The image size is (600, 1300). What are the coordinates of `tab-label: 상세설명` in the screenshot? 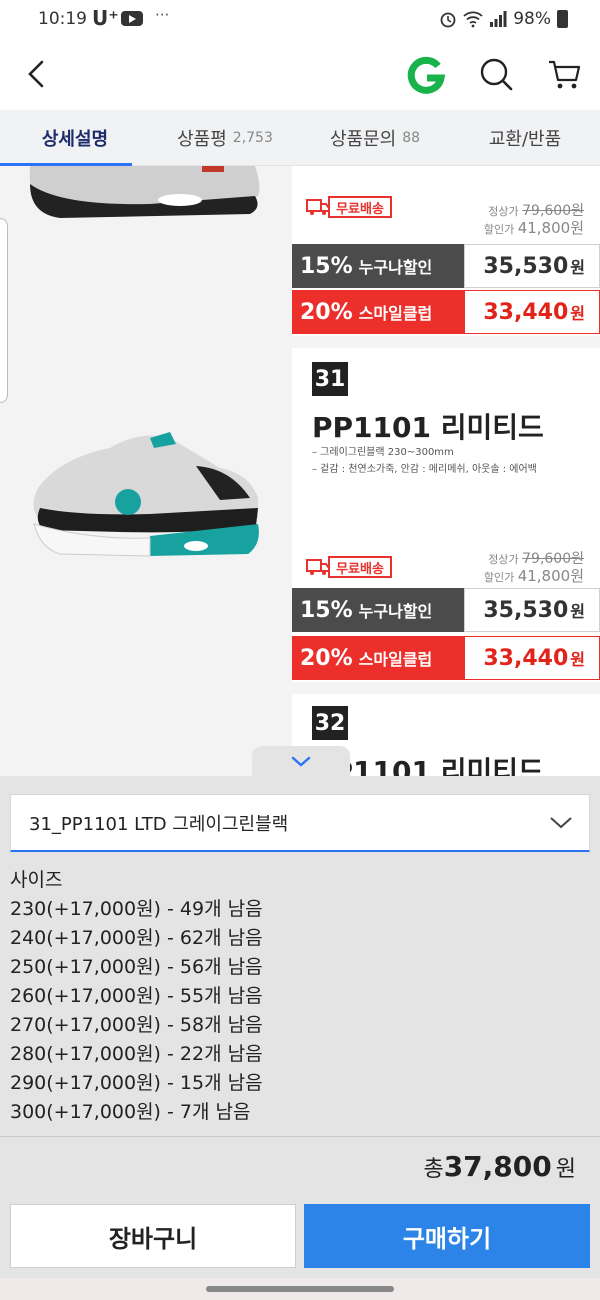 It's located at (75, 139).